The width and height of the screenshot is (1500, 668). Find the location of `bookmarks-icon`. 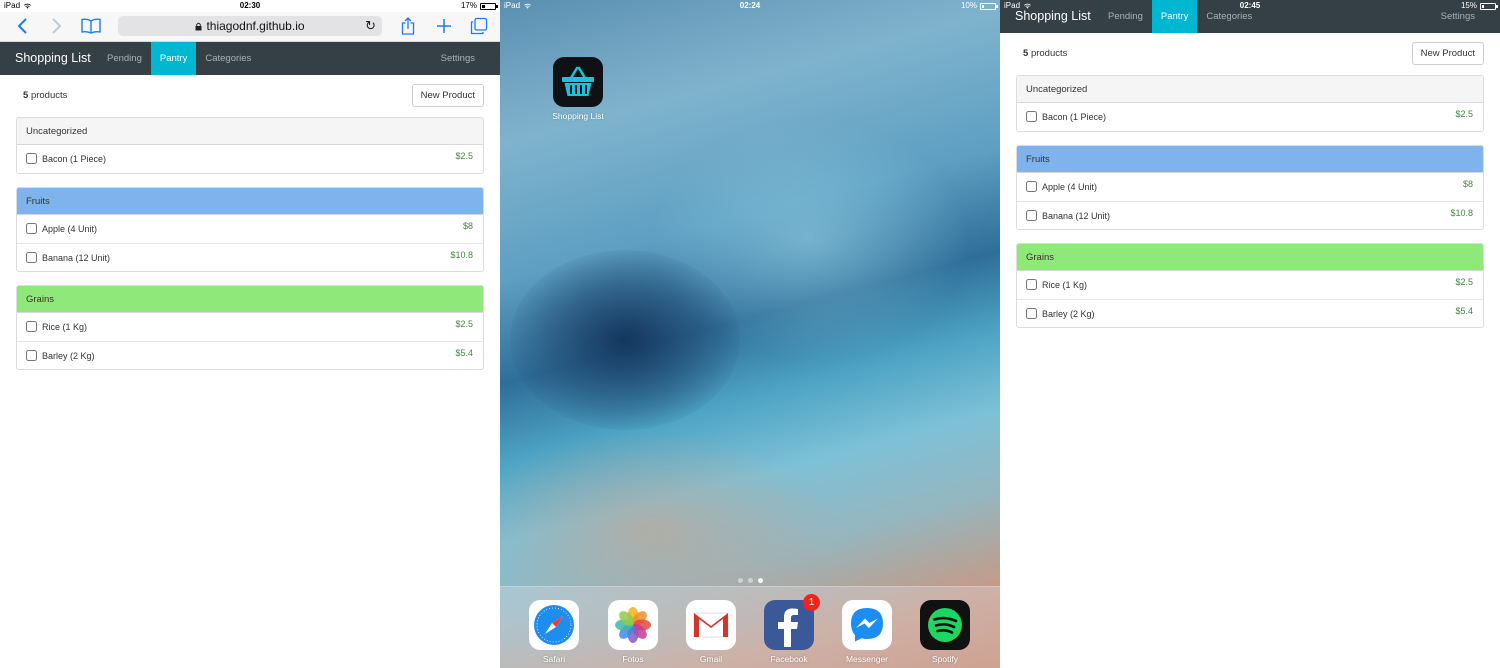

bookmarks-icon is located at coordinates (91, 26).